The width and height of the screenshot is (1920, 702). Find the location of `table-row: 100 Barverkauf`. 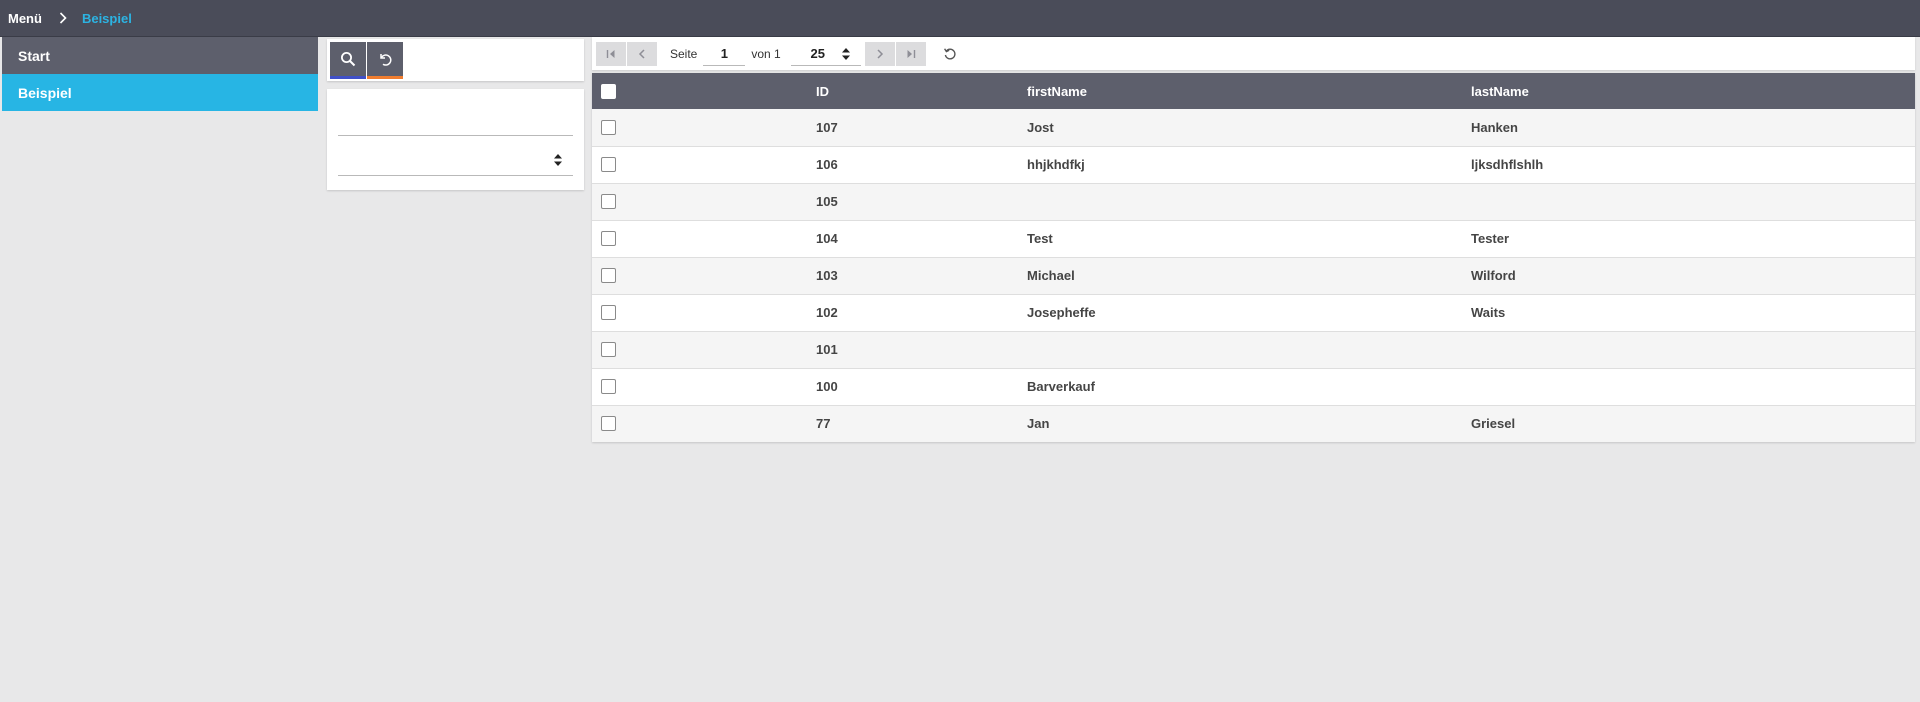

table-row: 100 Barverkauf is located at coordinates (1253, 386).